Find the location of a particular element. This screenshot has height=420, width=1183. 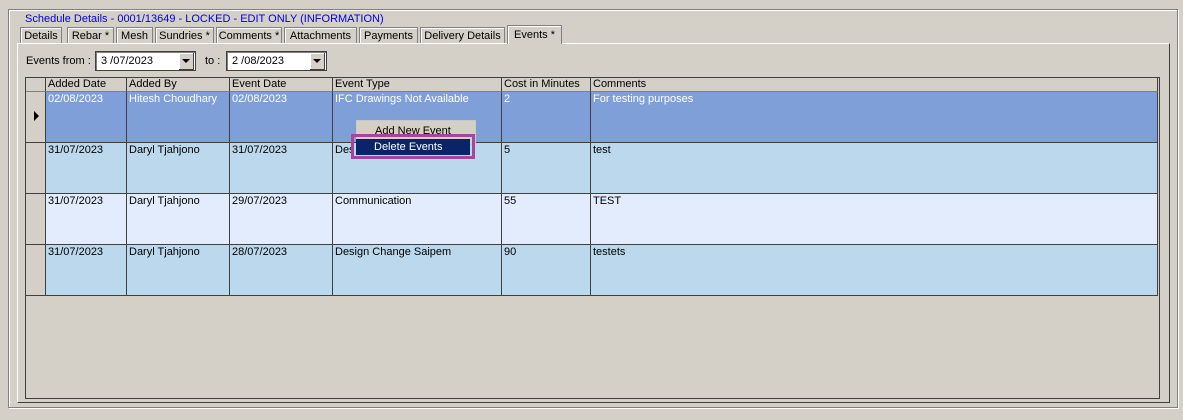

cell-cost: 2 is located at coordinates (546, 117).